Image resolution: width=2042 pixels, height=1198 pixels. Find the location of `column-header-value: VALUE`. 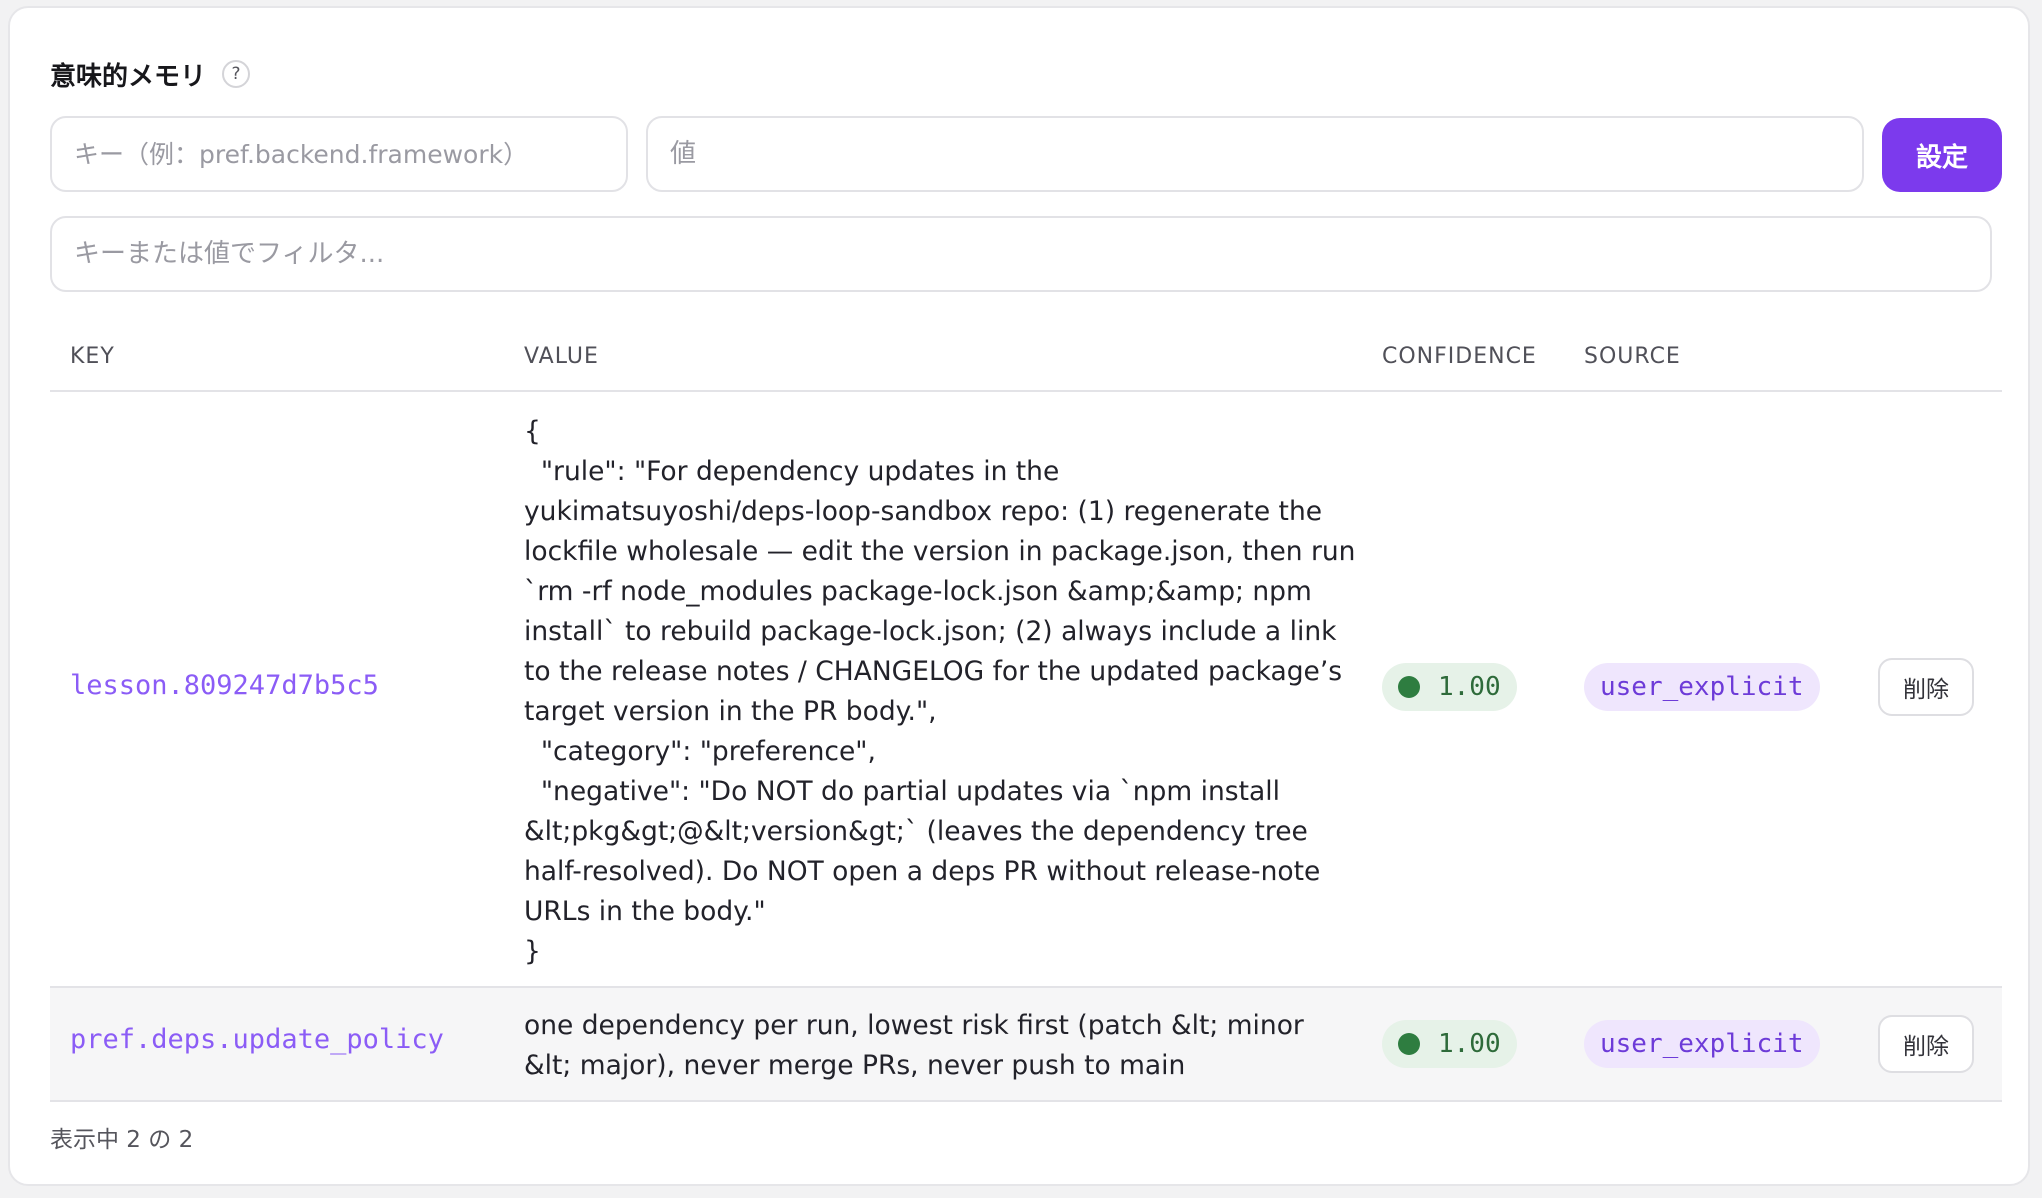

column-header-value: VALUE is located at coordinates (561, 356).